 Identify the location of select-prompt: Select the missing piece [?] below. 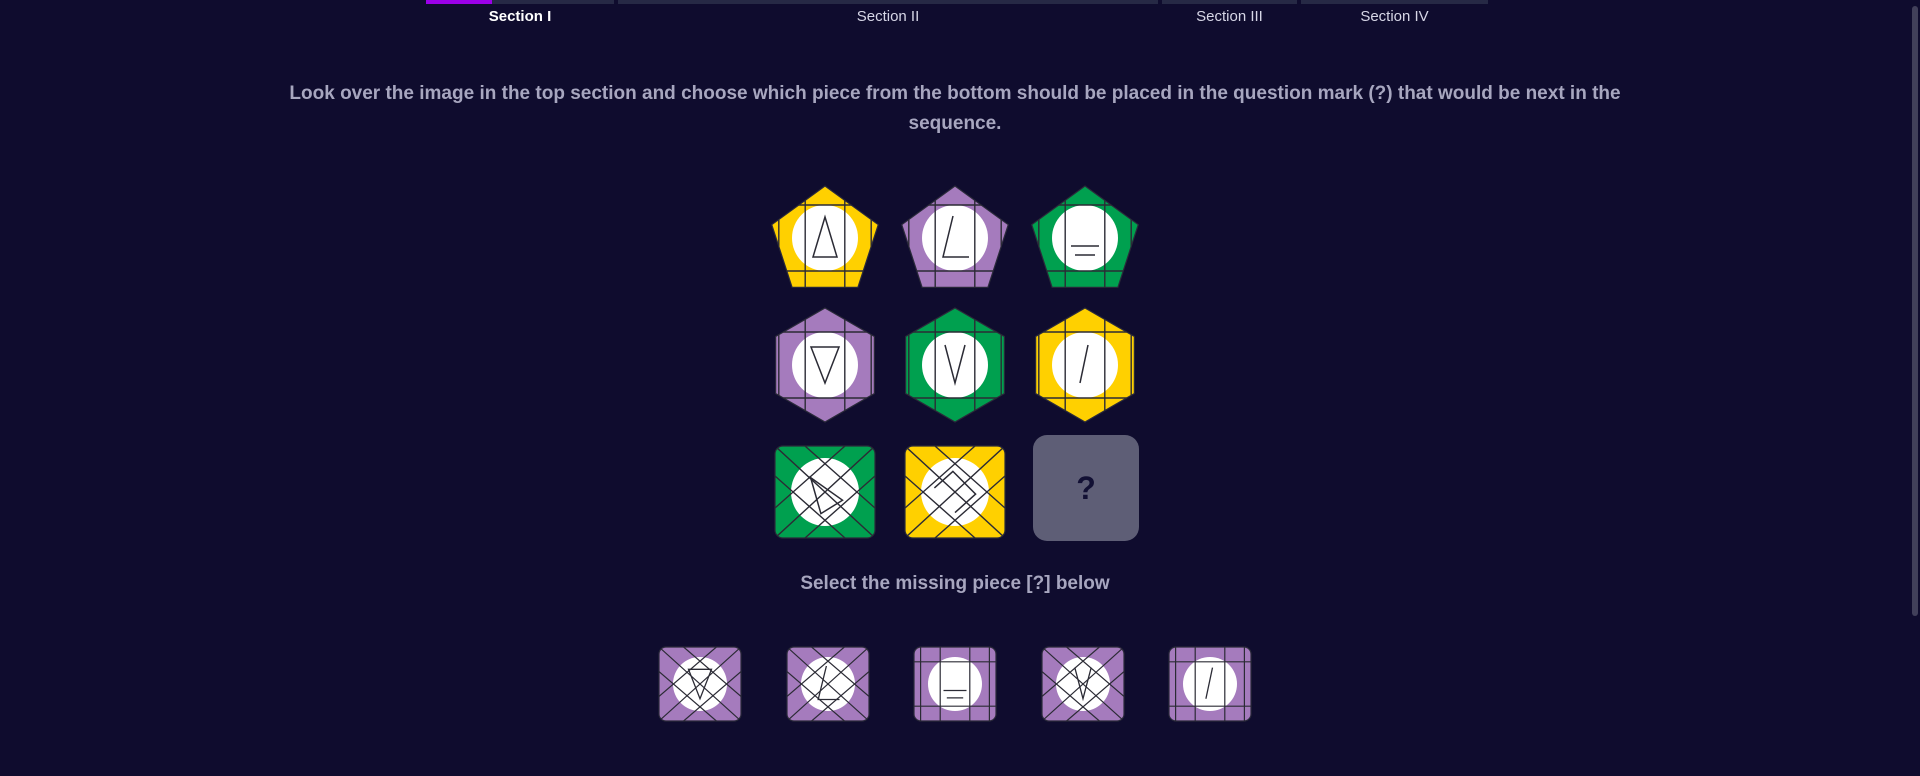
(955, 583).